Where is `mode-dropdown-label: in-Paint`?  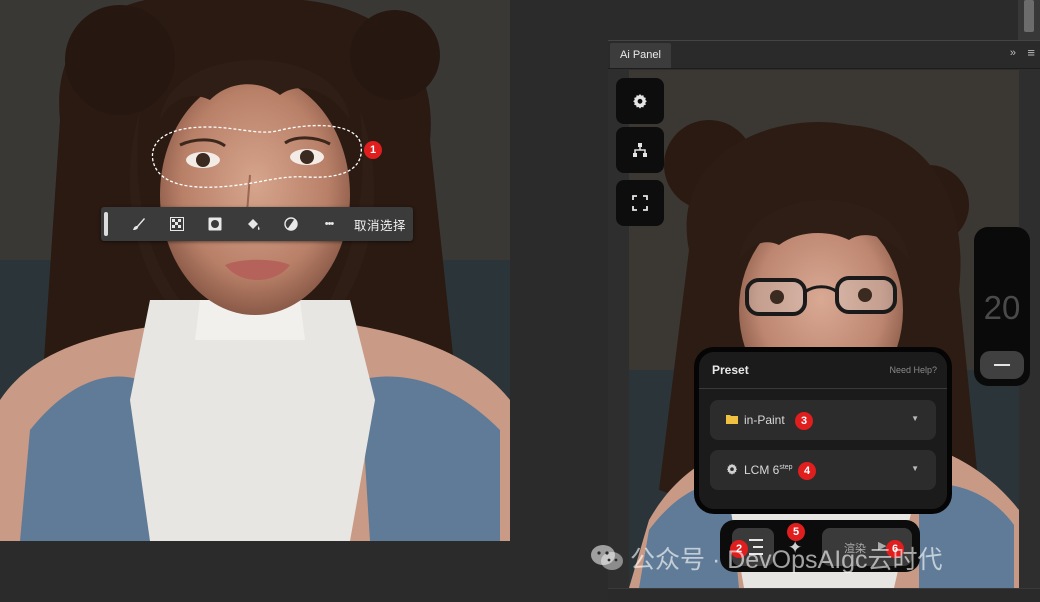
mode-dropdown-label: in-Paint is located at coordinates (764, 420).